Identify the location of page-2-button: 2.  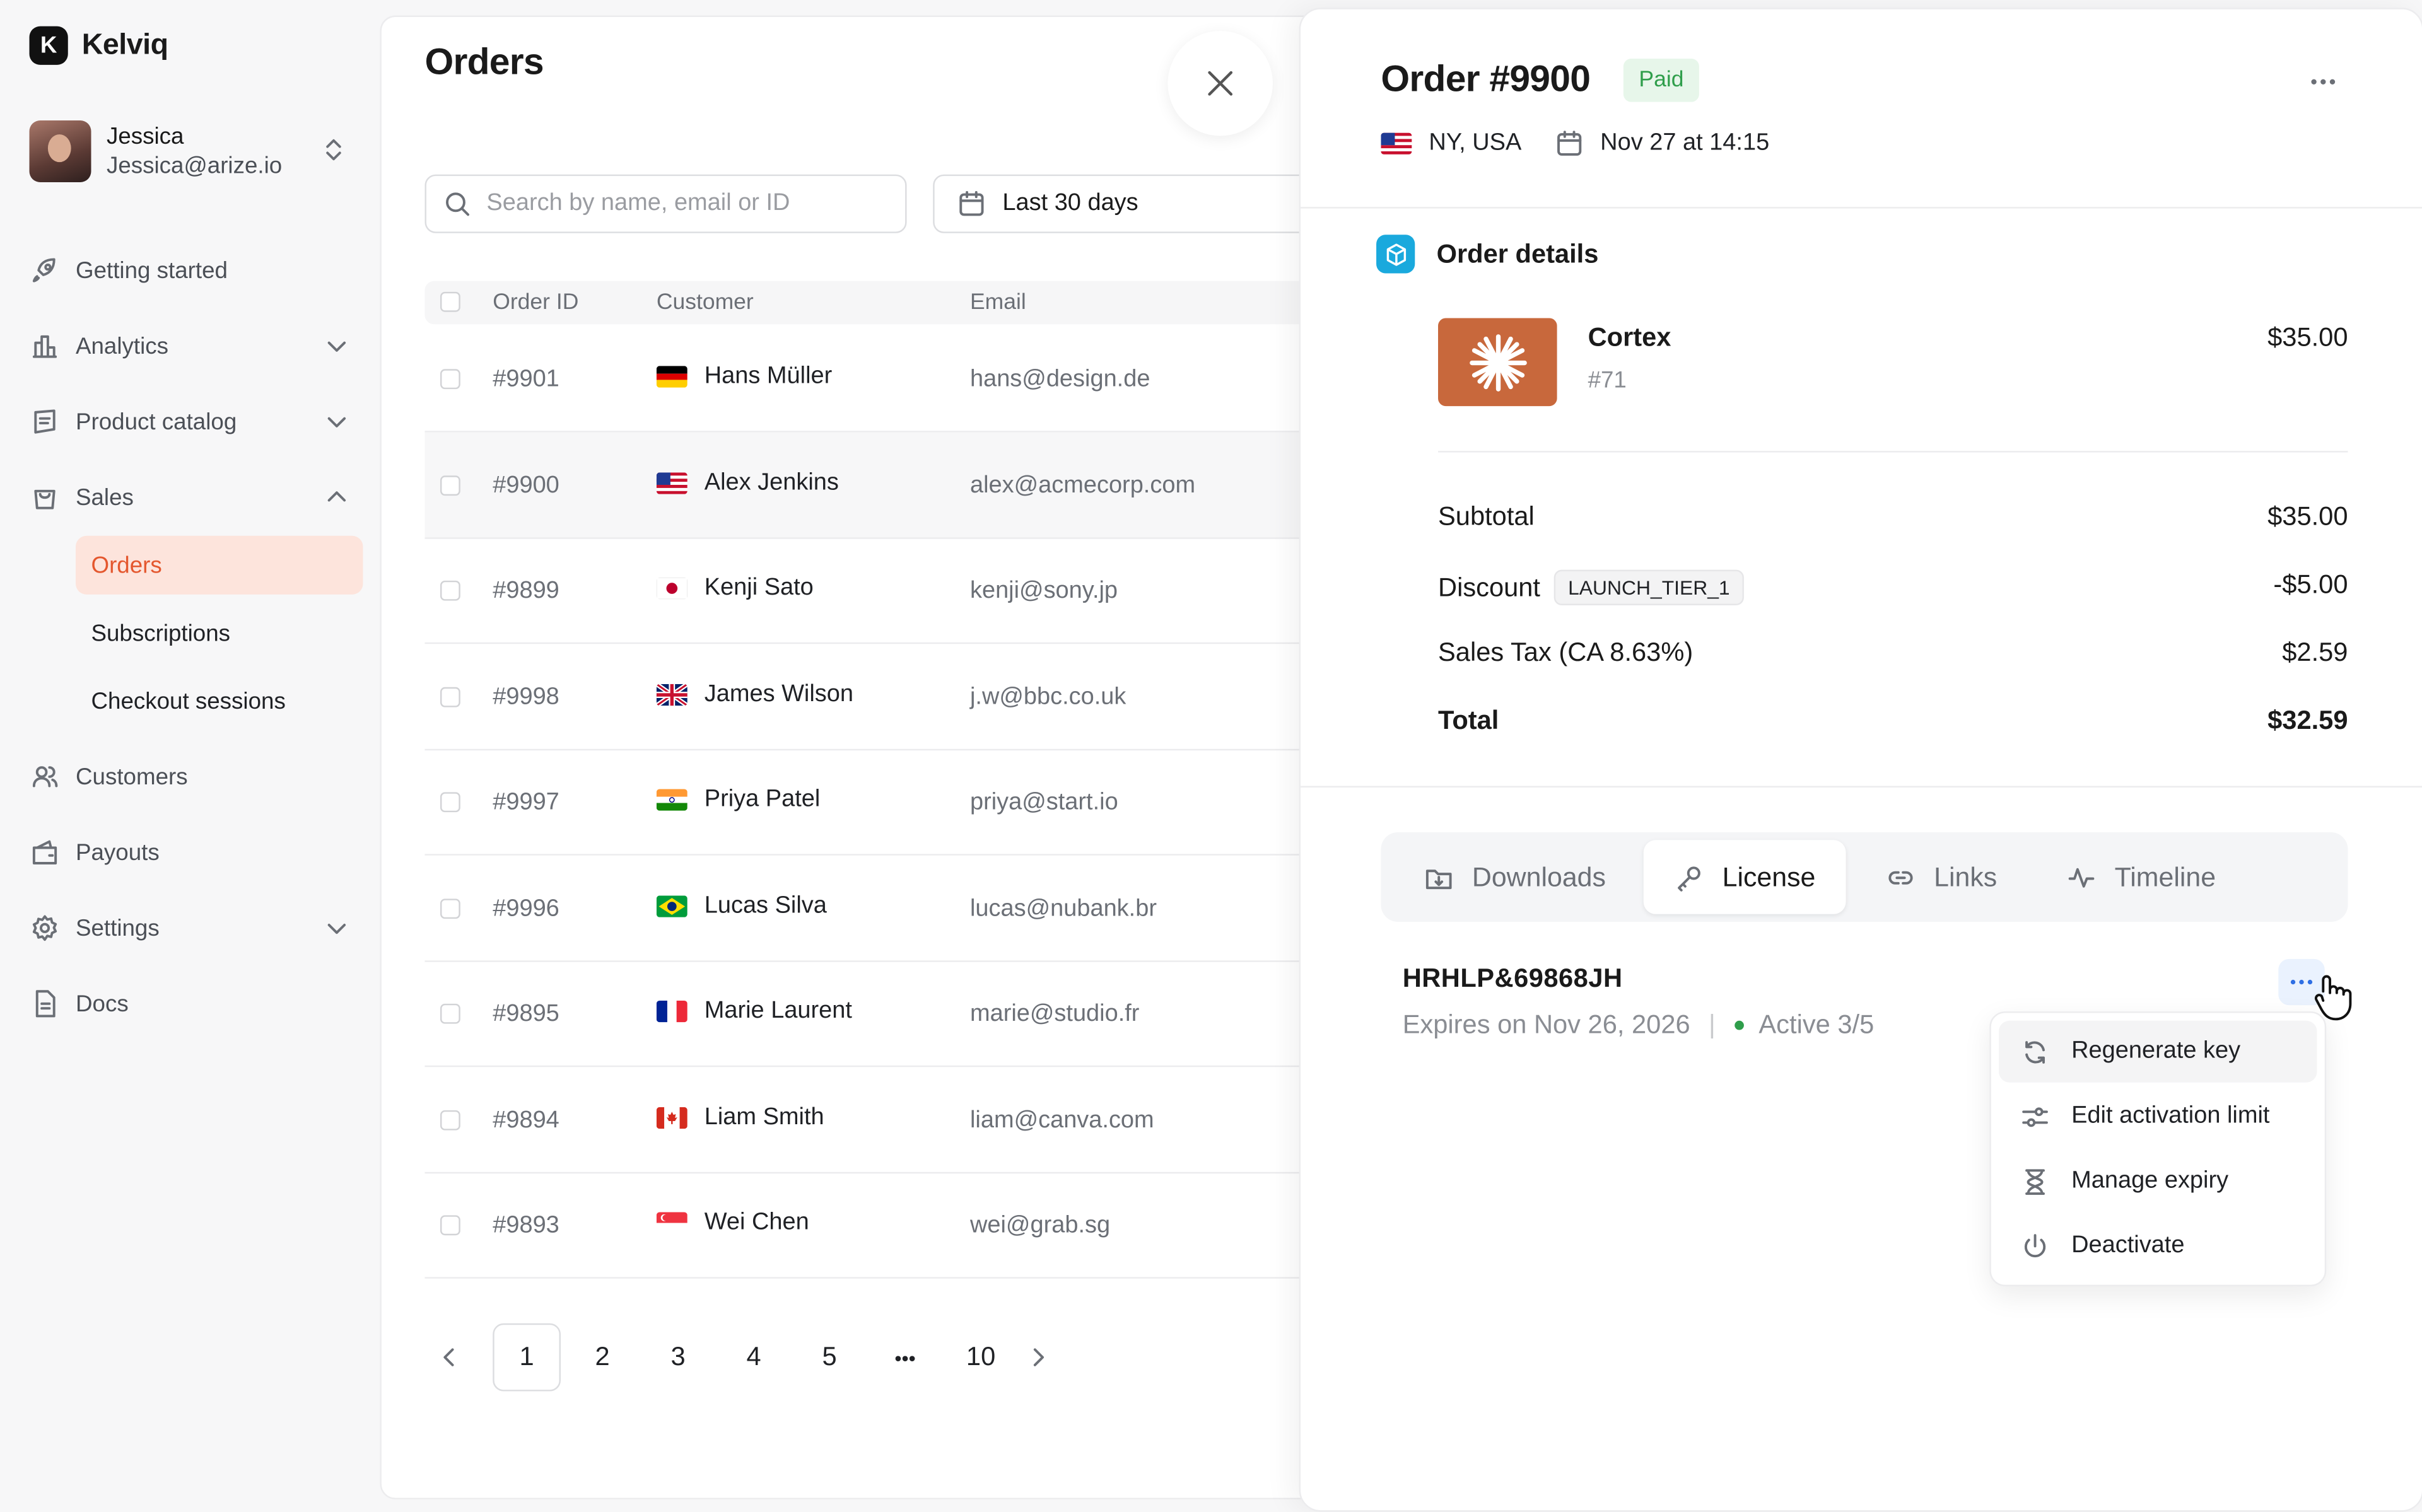
(602, 1358).